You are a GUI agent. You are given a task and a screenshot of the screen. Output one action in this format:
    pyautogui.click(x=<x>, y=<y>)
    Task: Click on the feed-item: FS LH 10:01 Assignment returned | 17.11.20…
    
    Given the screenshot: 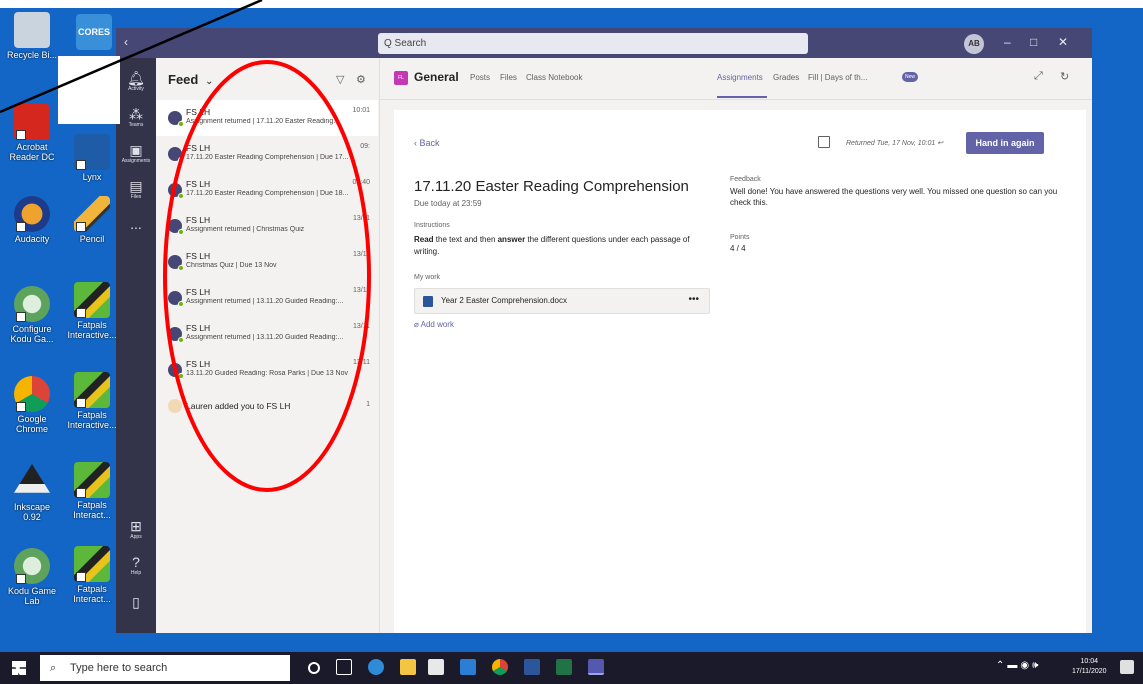 What is the action you would take?
    pyautogui.click(x=267, y=118)
    